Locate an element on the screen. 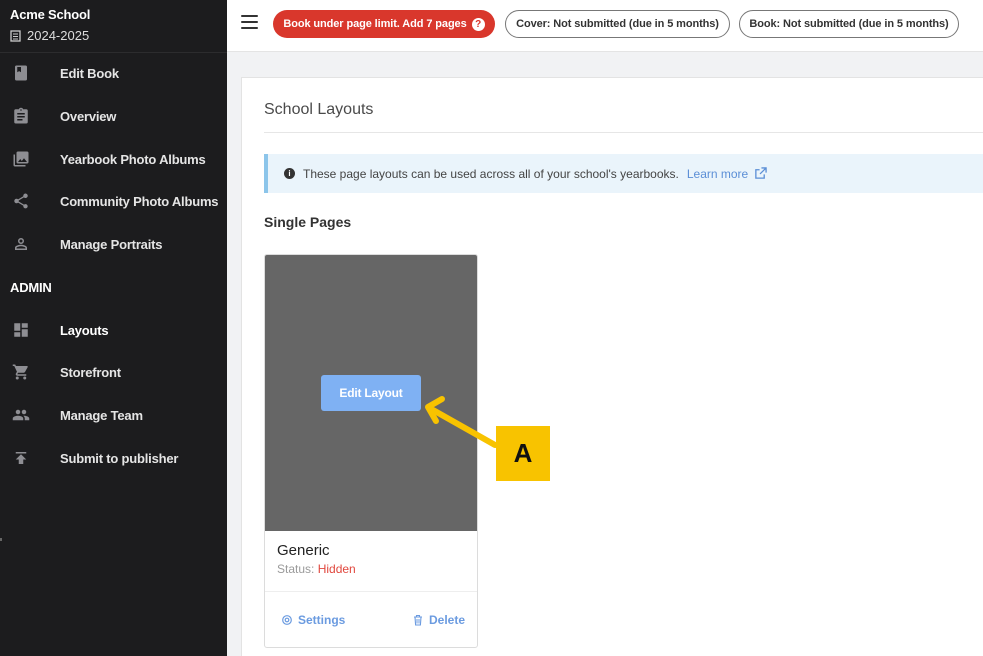 This screenshot has height=656, width=983. cover-status-pill: Cover: Not submitted (due in 5 months) is located at coordinates (617, 24).